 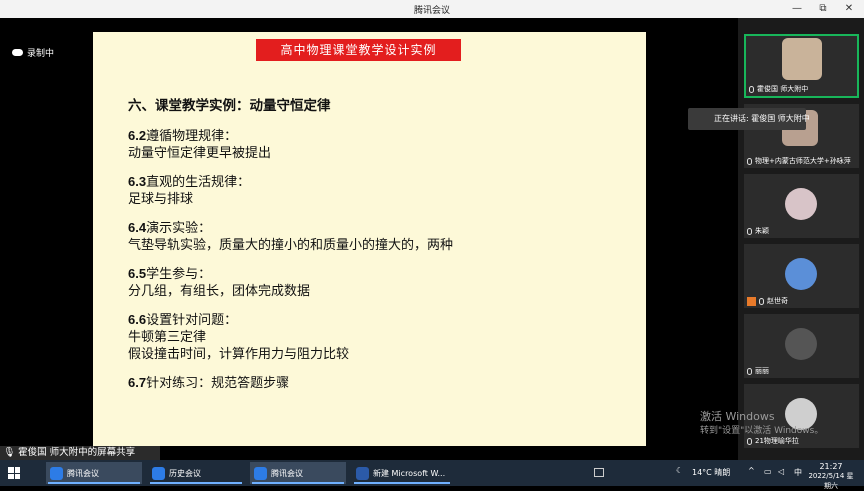 I want to click on tray-expand-icon: ^, so click(x=751, y=470).